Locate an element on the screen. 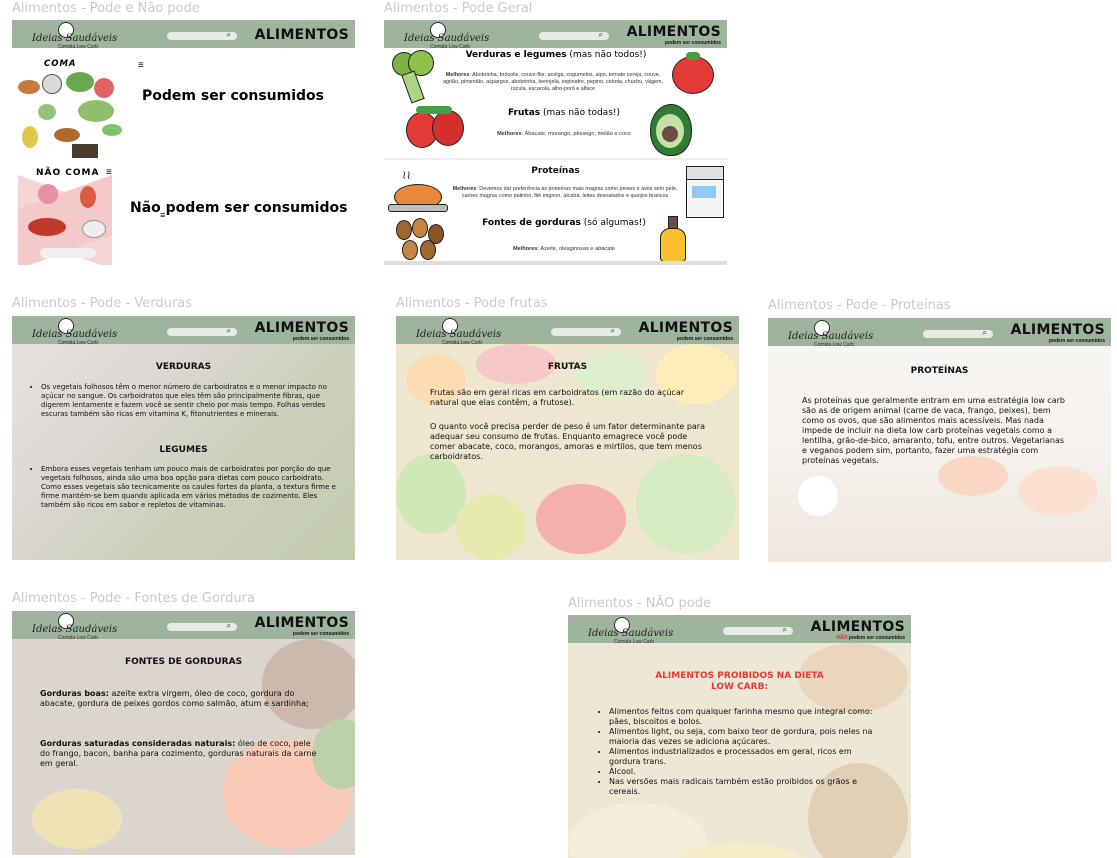  nao-pode-title-line2: LOW CARB: is located at coordinates (739, 687).